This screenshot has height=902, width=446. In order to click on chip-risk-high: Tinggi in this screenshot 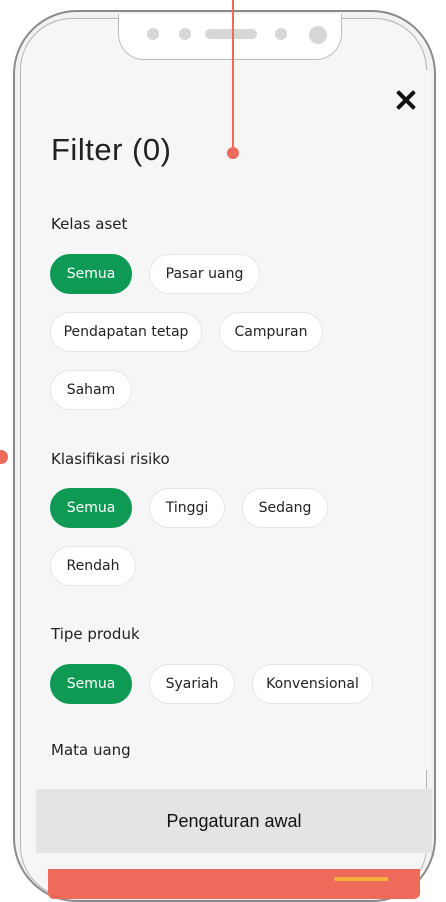, I will do `click(187, 508)`.